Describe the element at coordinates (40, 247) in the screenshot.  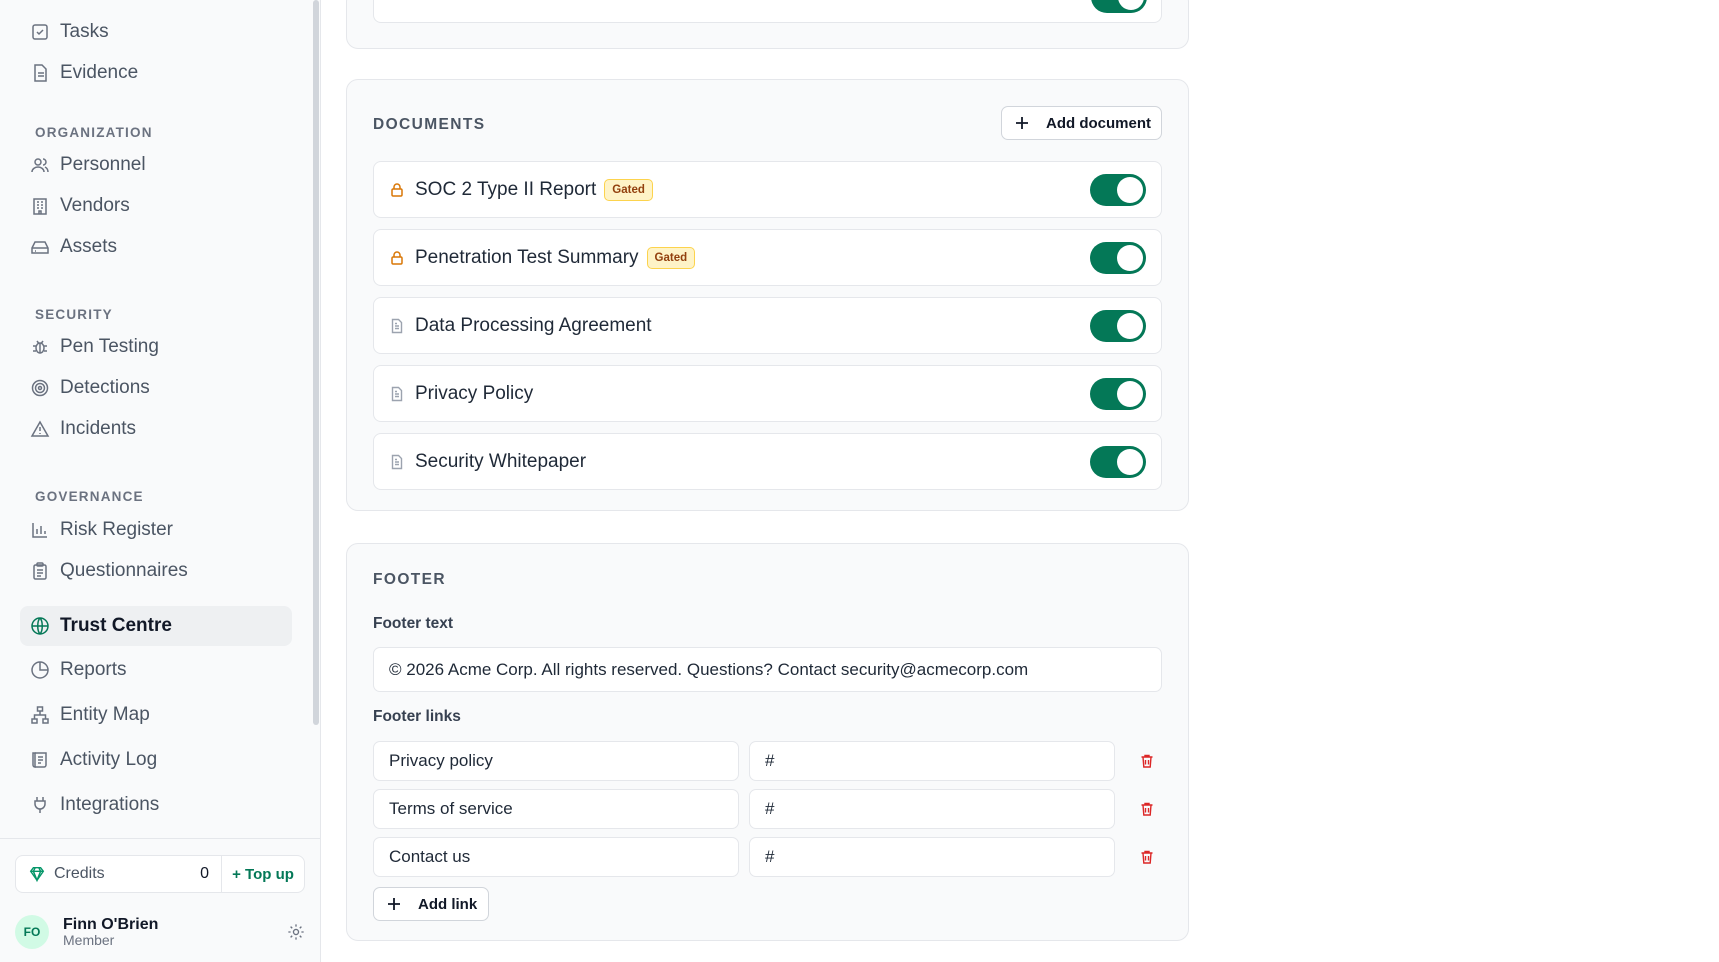
I see `drive-icon` at that location.